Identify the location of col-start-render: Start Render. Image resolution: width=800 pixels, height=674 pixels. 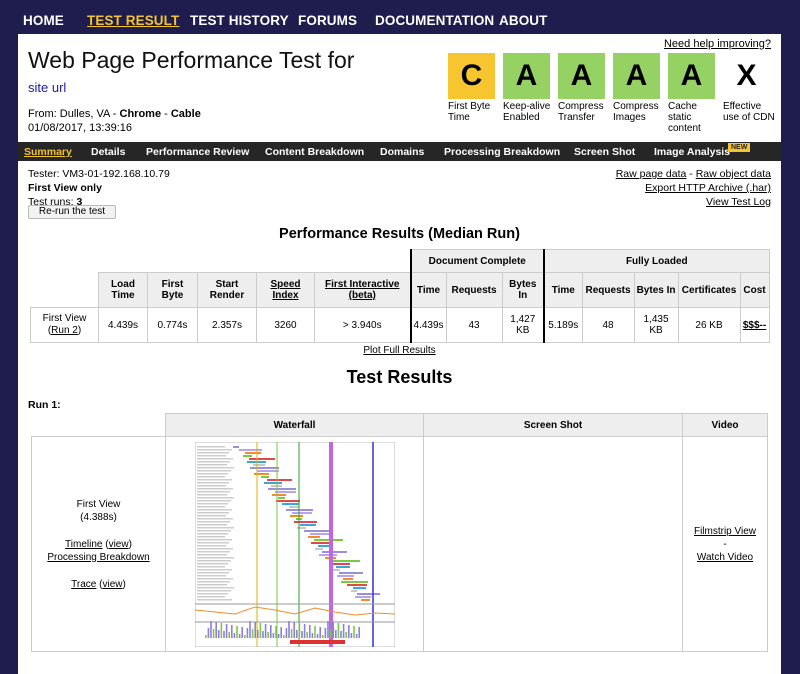
(227, 290).